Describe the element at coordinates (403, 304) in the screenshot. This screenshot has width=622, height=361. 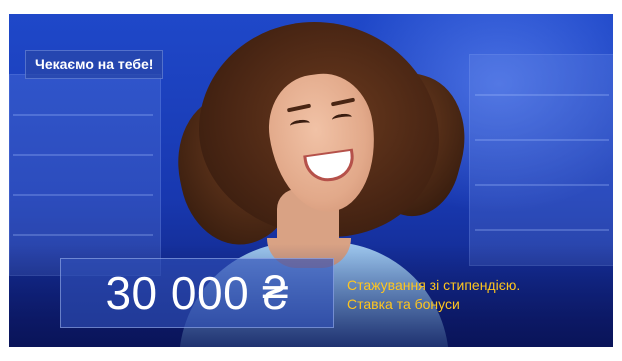
I see `perks-line-bonus: Ставка та бонуси` at that location.